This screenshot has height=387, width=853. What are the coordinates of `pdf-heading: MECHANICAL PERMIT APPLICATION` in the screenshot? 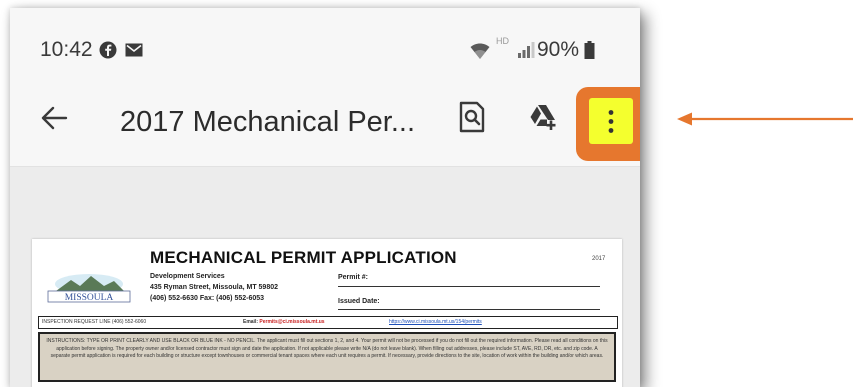 It's located at (303, 257).